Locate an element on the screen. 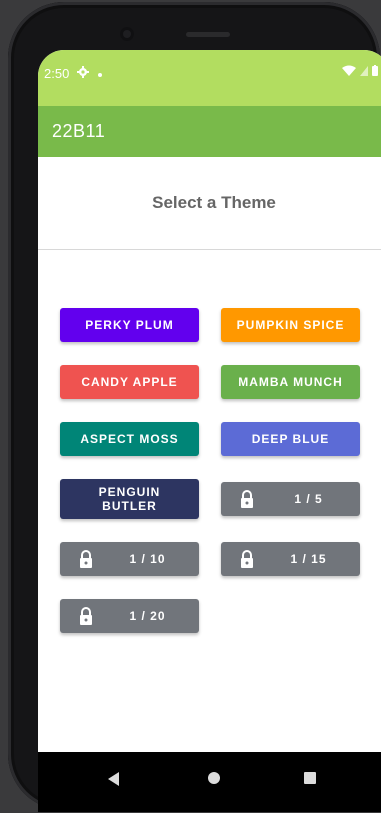 Image resolution: width=381 pixels, height=813 pixels. status-bar: 2:50 is located at coordinates (209, 78).